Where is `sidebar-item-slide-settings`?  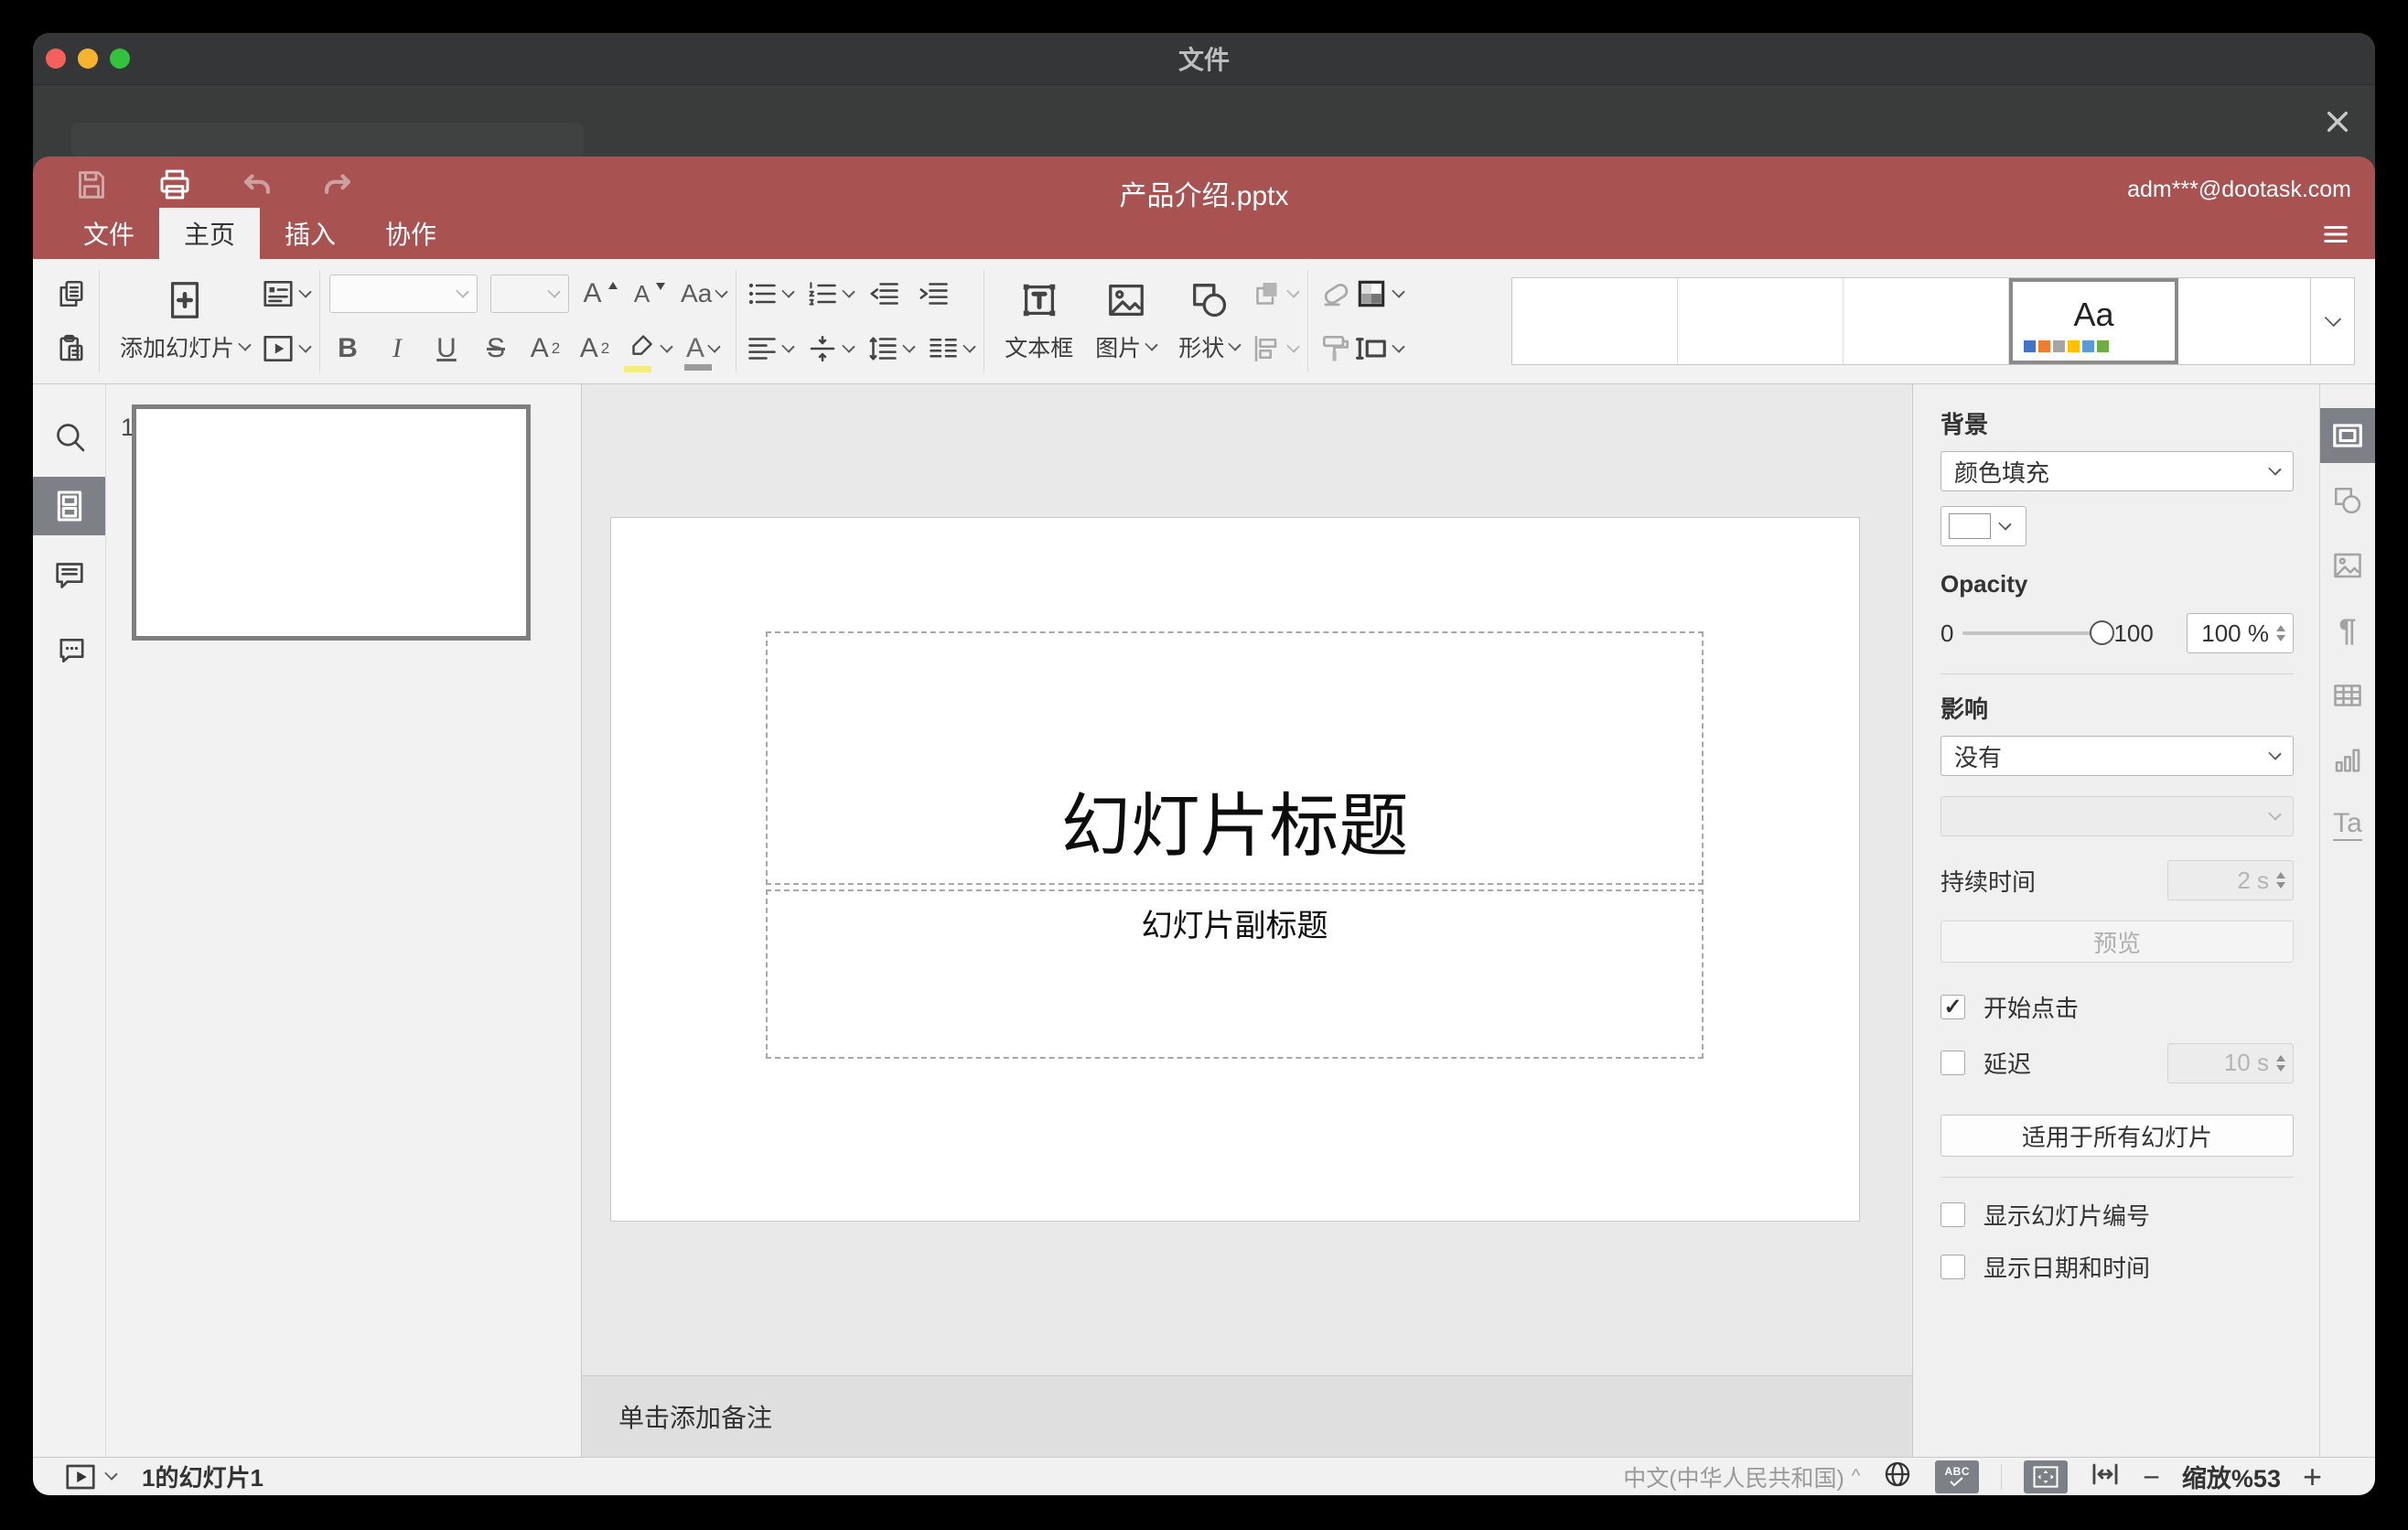 sidebar-item-slide-settings is located at coordinates (2347, 435).